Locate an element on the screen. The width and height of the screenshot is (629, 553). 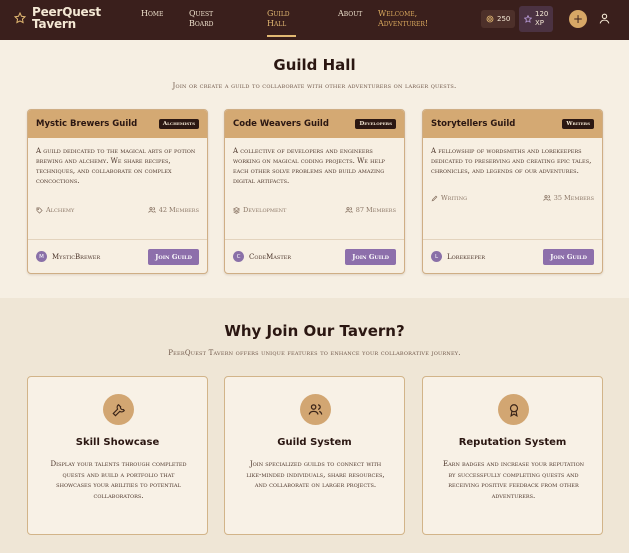
guild-card-header: Code Weavers Guild Developers is located at coordinates (314, 124).